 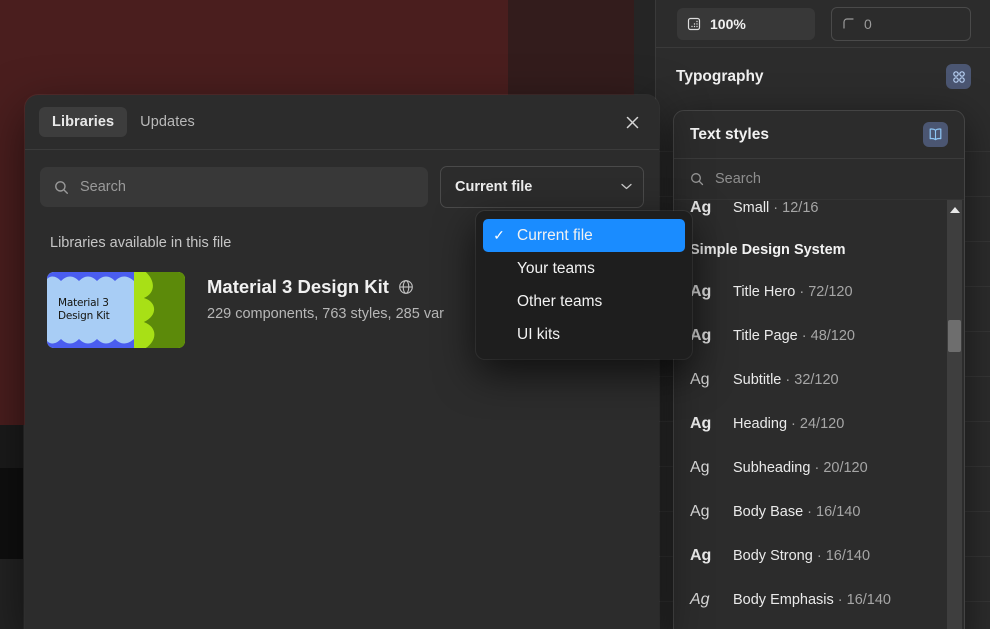 I want to click on typography-section-header: Typography, so click(x=823, y=76).